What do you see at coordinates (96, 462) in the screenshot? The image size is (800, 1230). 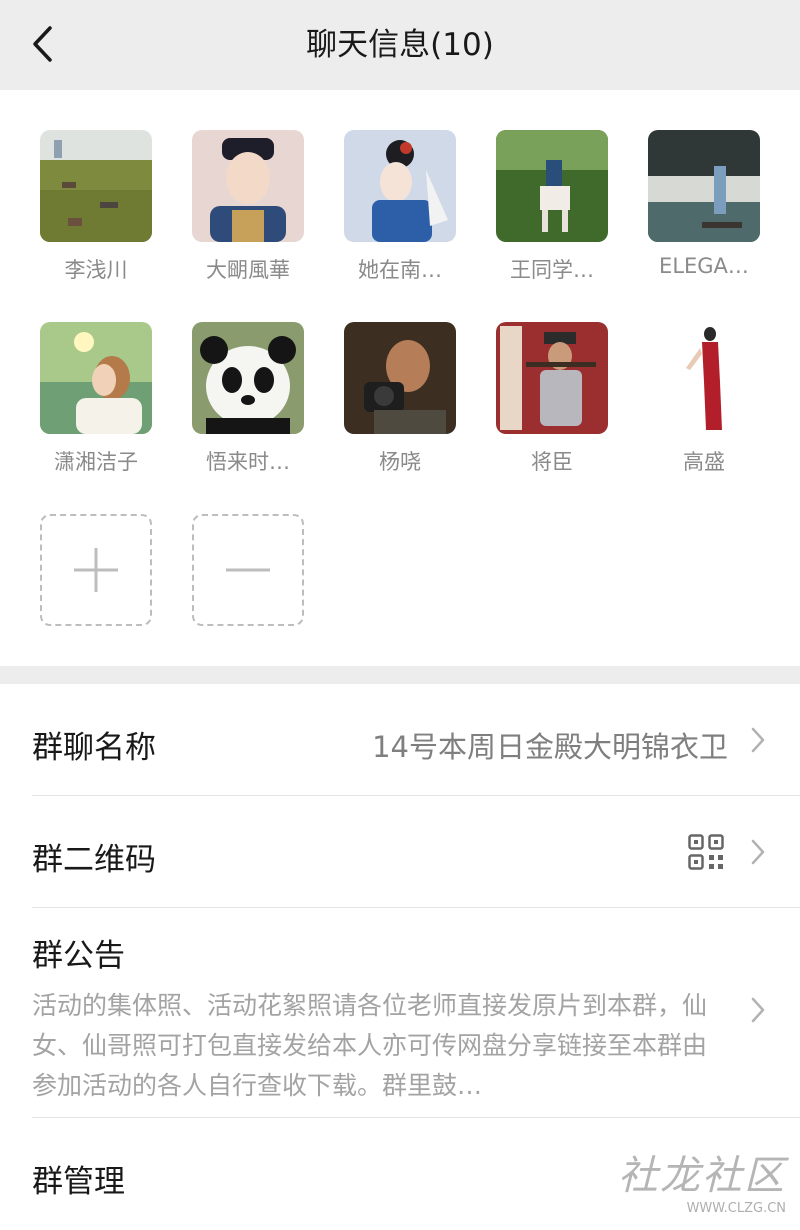 I see `member-name: 潇湘洁子` at bounding box center [96, 462].